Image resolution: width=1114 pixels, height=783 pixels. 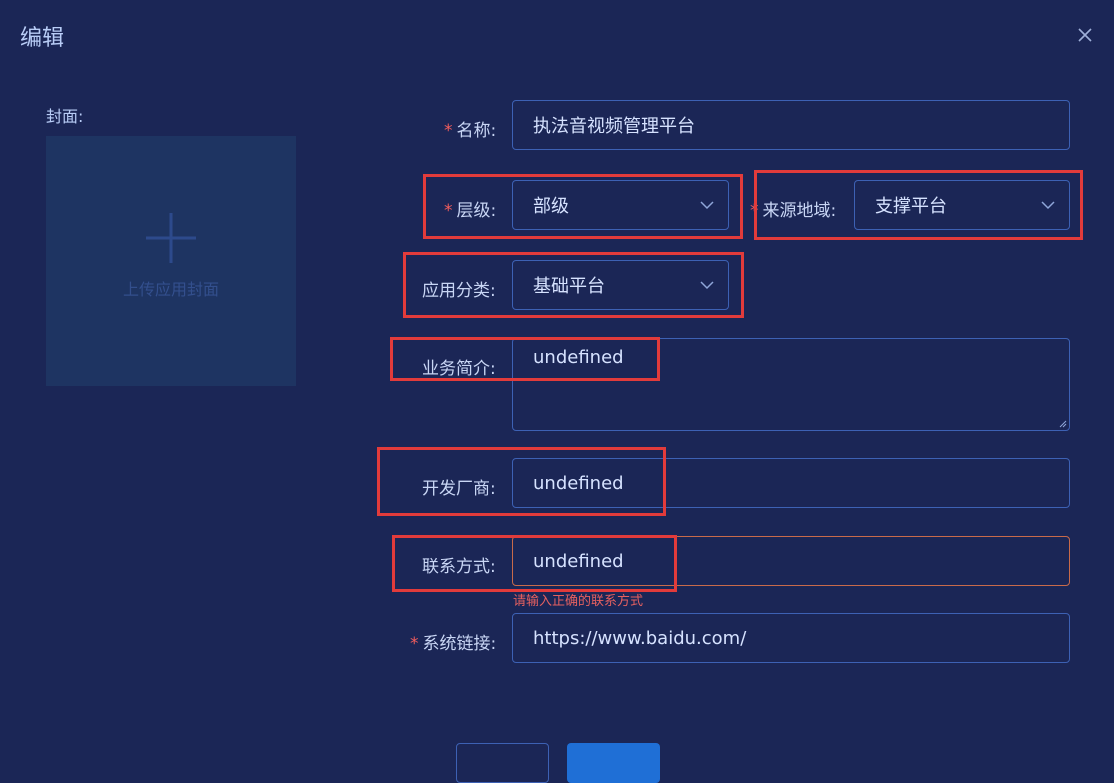 What do you see at coordinates (799, 211) in the screenshot?
I see `source-region-label-text: 来源地域:` at bounding box center [799, 211].